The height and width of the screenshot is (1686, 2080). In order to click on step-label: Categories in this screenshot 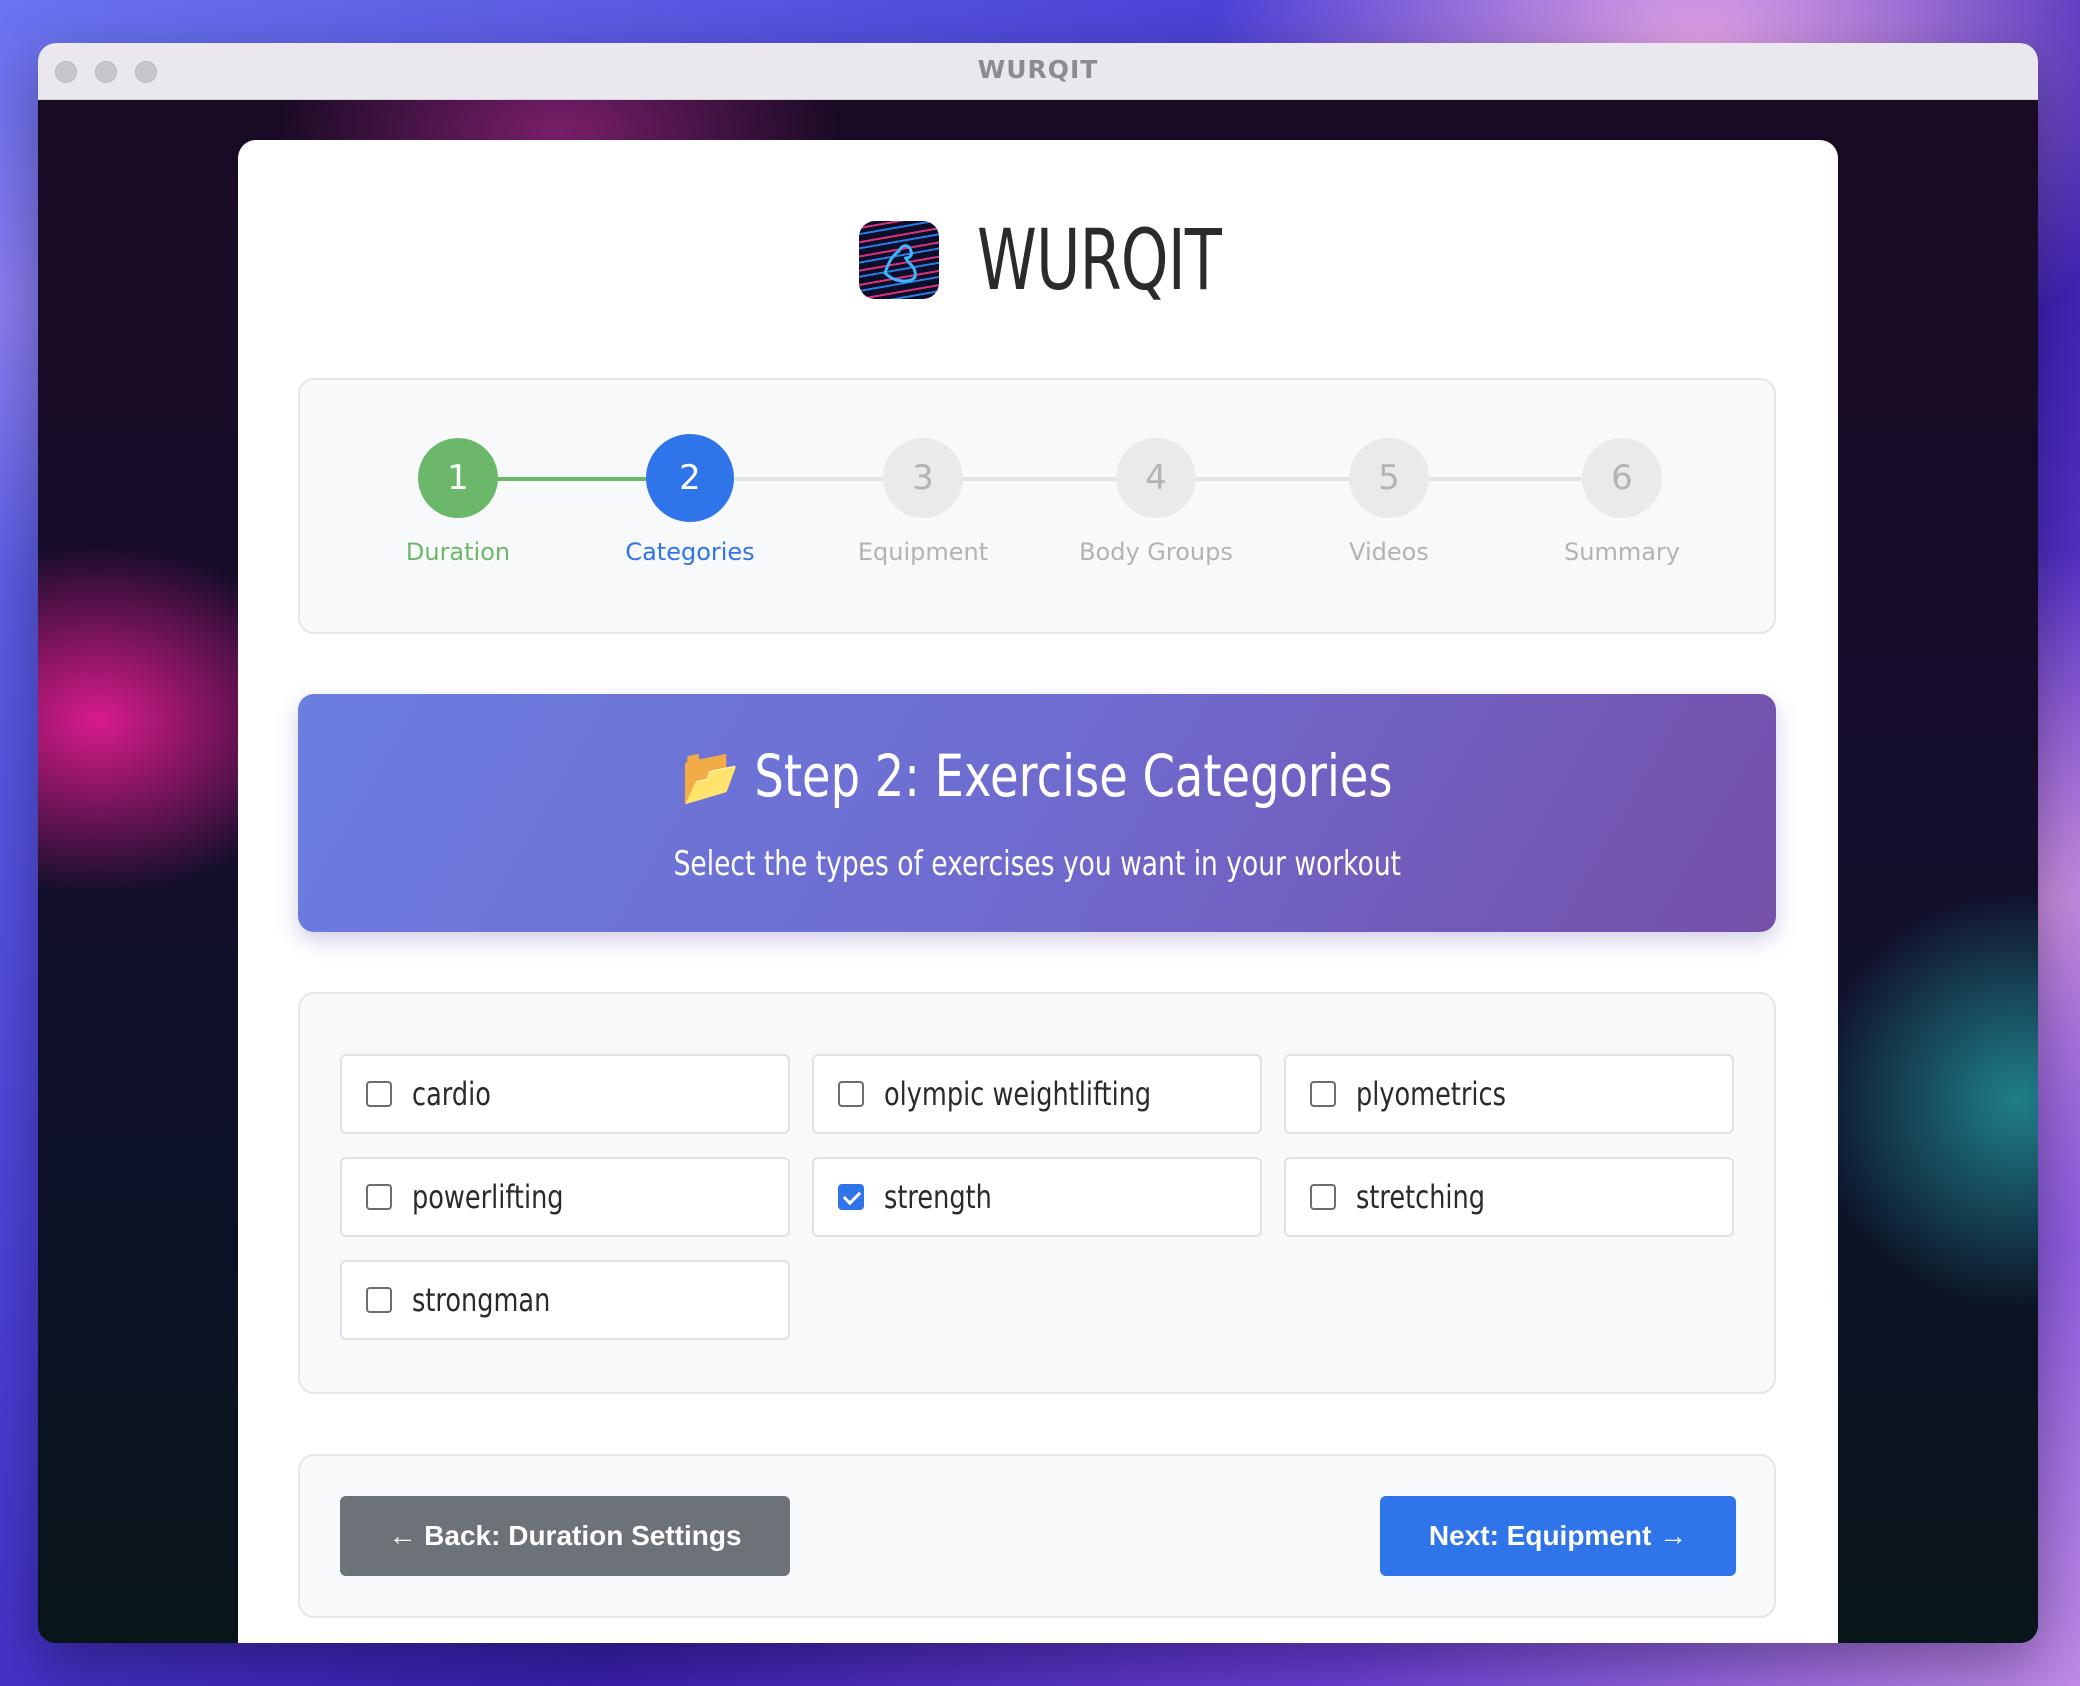, I will do `click(690, 552)`.